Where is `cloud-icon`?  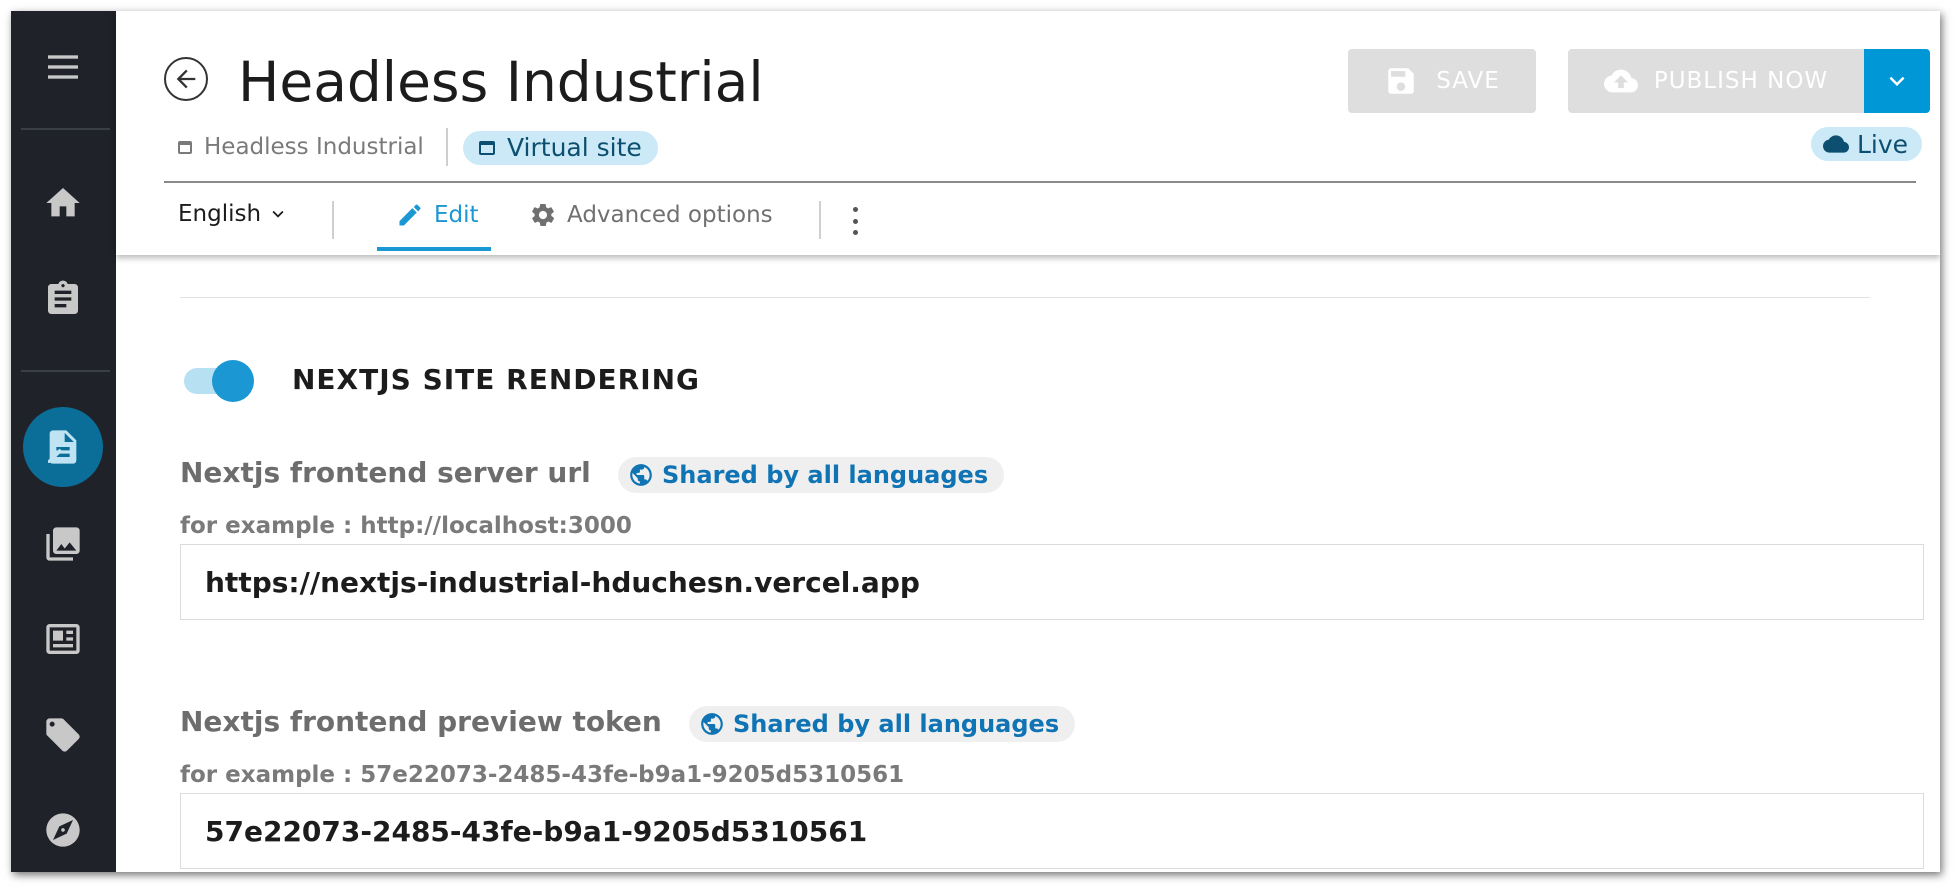 cloud-icon is located at coordinates (1836, 144).